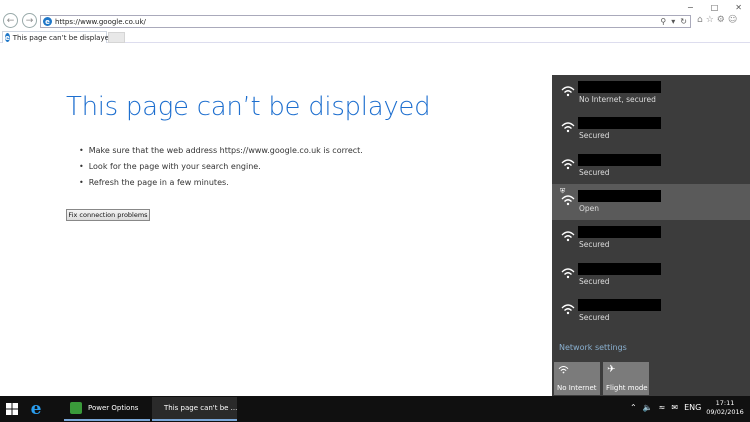 The width and height of the screenshot is (750, 422). What do you see at coordinates (732, 20) in the screenshot?
I see `smiley-icon: ☺` at bounding box center [732, 20].